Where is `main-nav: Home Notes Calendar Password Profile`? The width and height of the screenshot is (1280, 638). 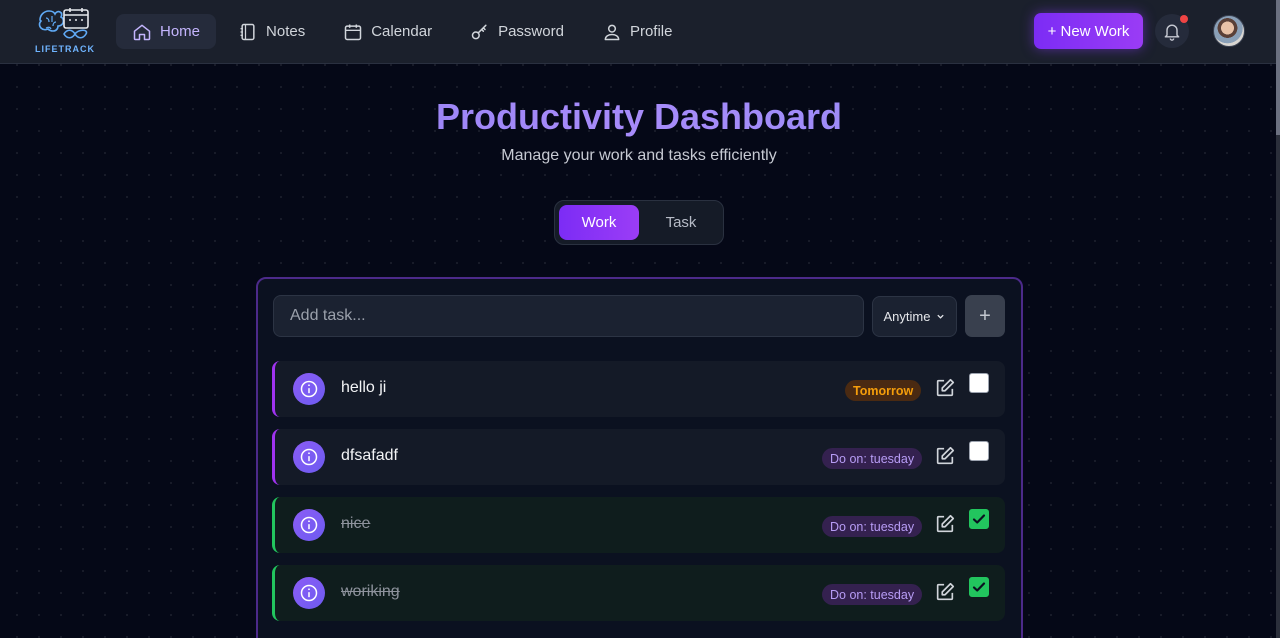
main-nav: Home Notes Calendar Password Profile is located at coordinates (402, 31).